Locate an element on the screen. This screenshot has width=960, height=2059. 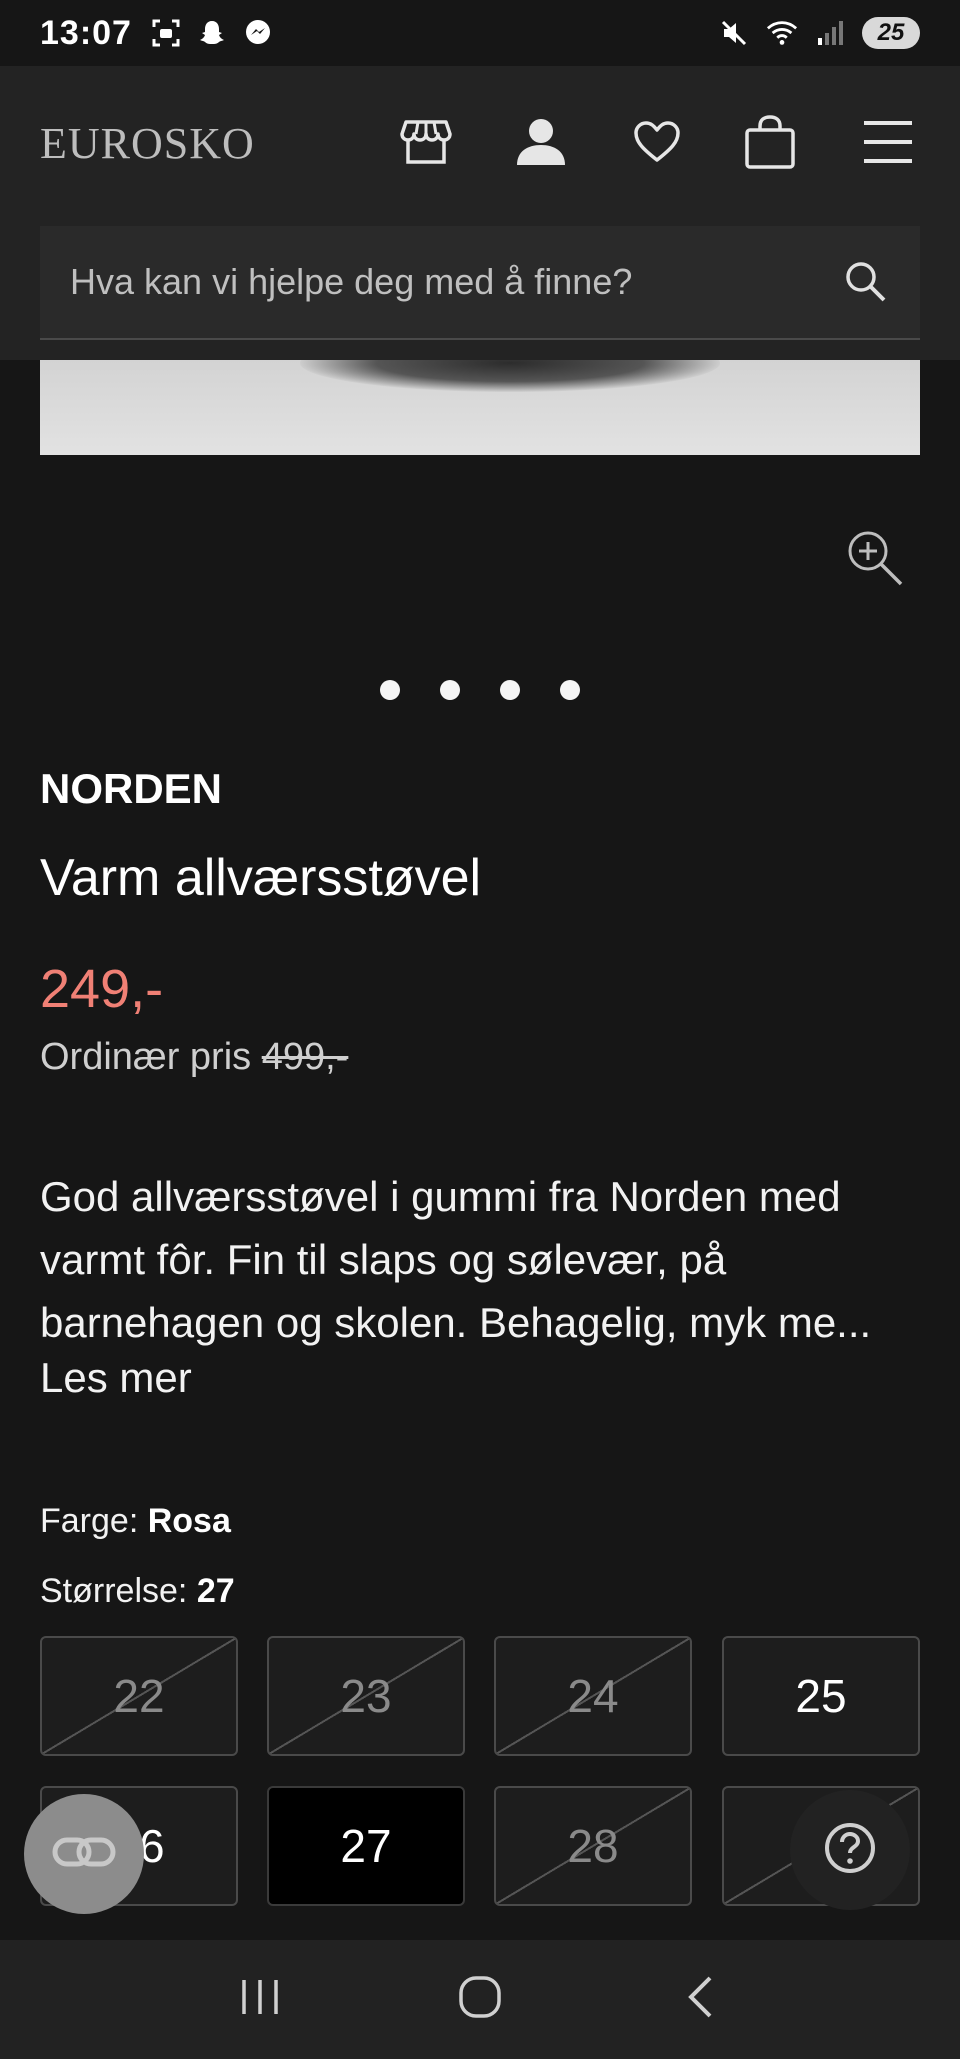
battery-indicator: 25 is located at coordinates (891, 33).